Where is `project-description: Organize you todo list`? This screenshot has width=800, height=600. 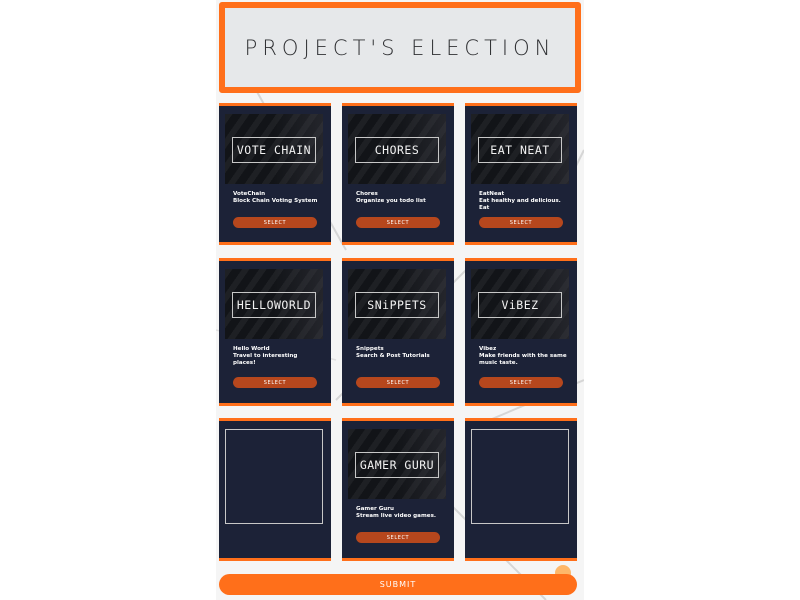 project-description: Organize you todo list is located at coordinates (391, 201).